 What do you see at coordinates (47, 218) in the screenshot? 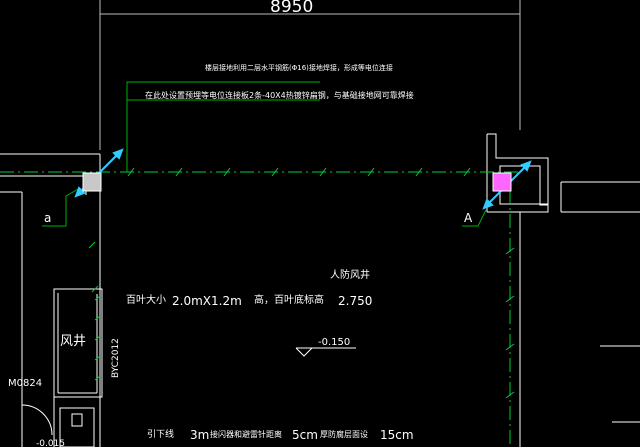
I see `axis-label-left: a` at bounding box center [47, 218].